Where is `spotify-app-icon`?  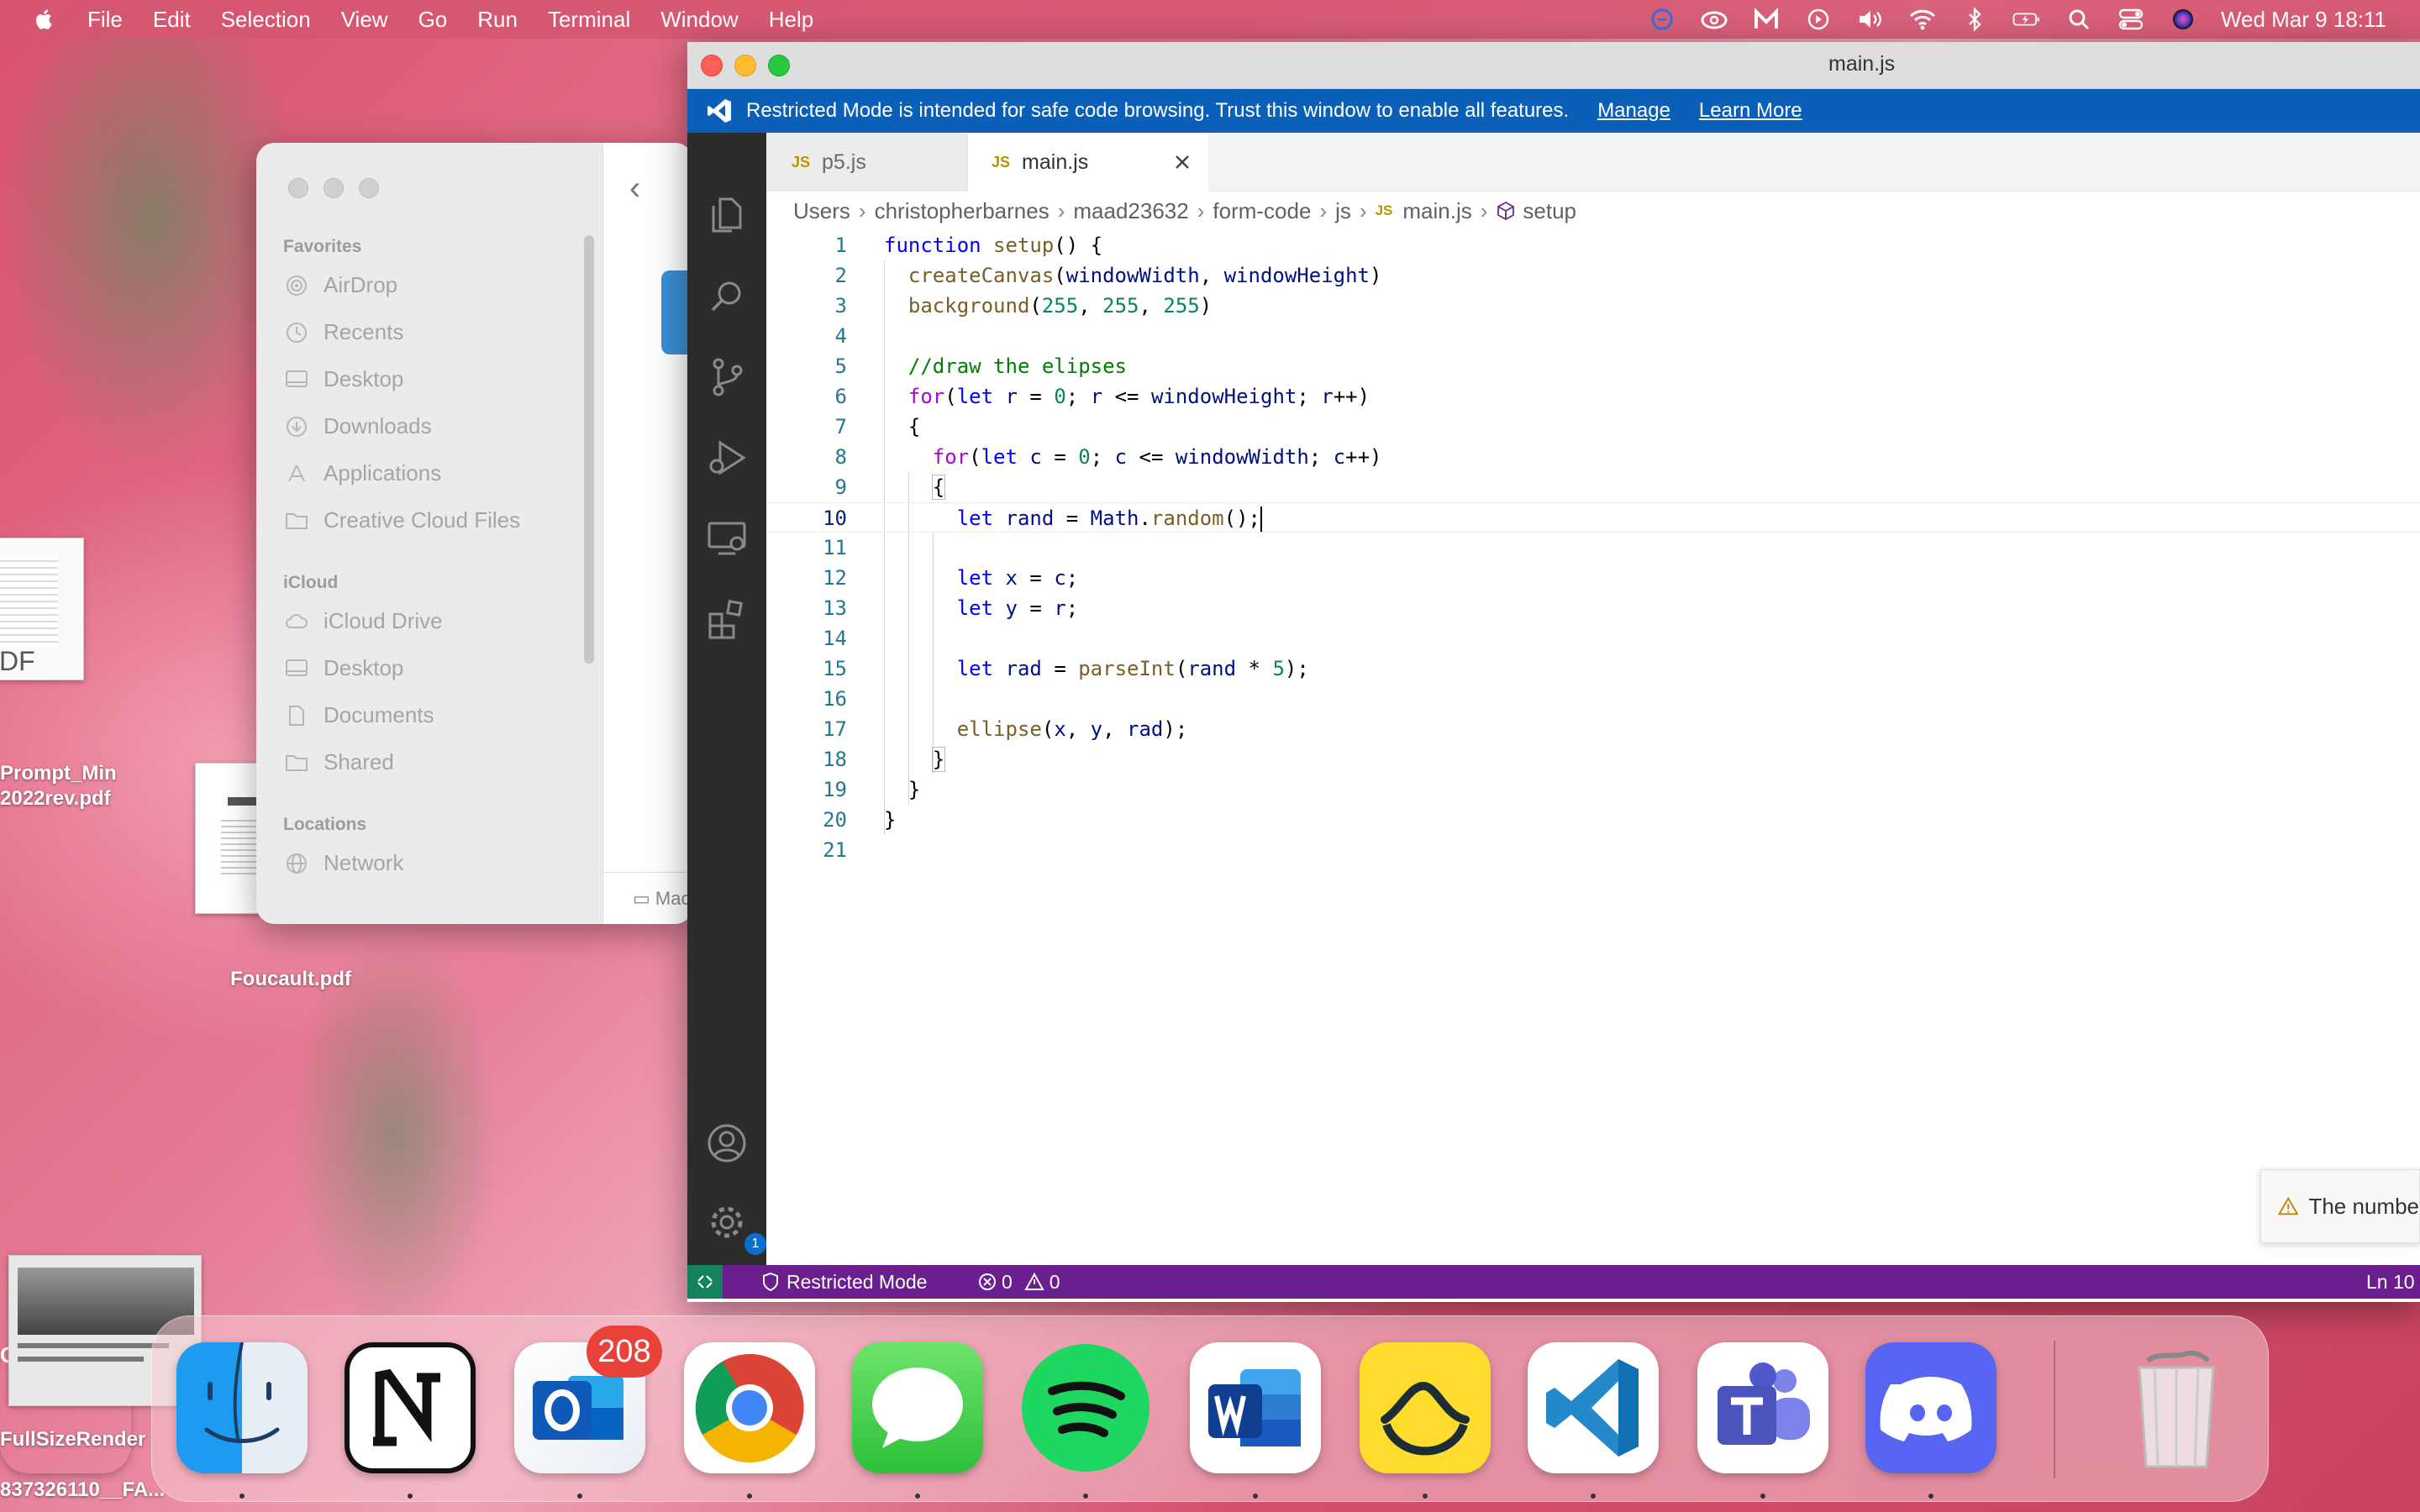
spotify-app-icon is located at coordinates (1085, 1407).